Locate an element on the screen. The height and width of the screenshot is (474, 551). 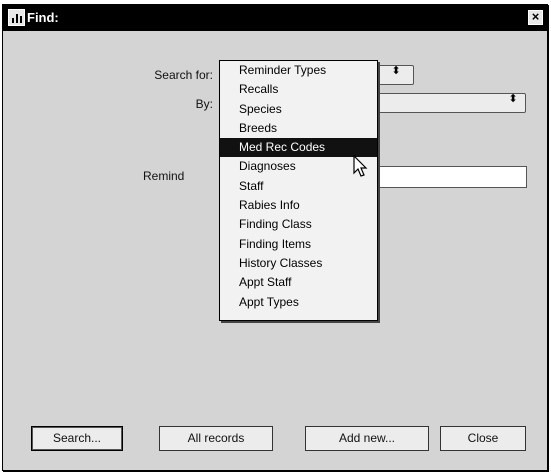
dropdown-item-recalls: Recalls is located at coordinates (298, 89).